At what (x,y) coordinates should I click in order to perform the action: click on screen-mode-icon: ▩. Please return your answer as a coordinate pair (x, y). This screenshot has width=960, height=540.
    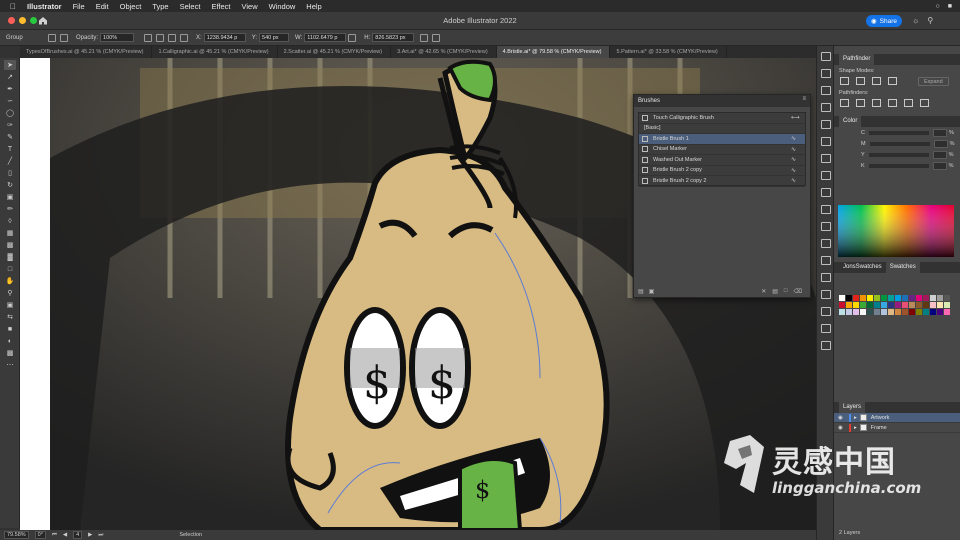
    Looking at the image, I should click on (10, 353).